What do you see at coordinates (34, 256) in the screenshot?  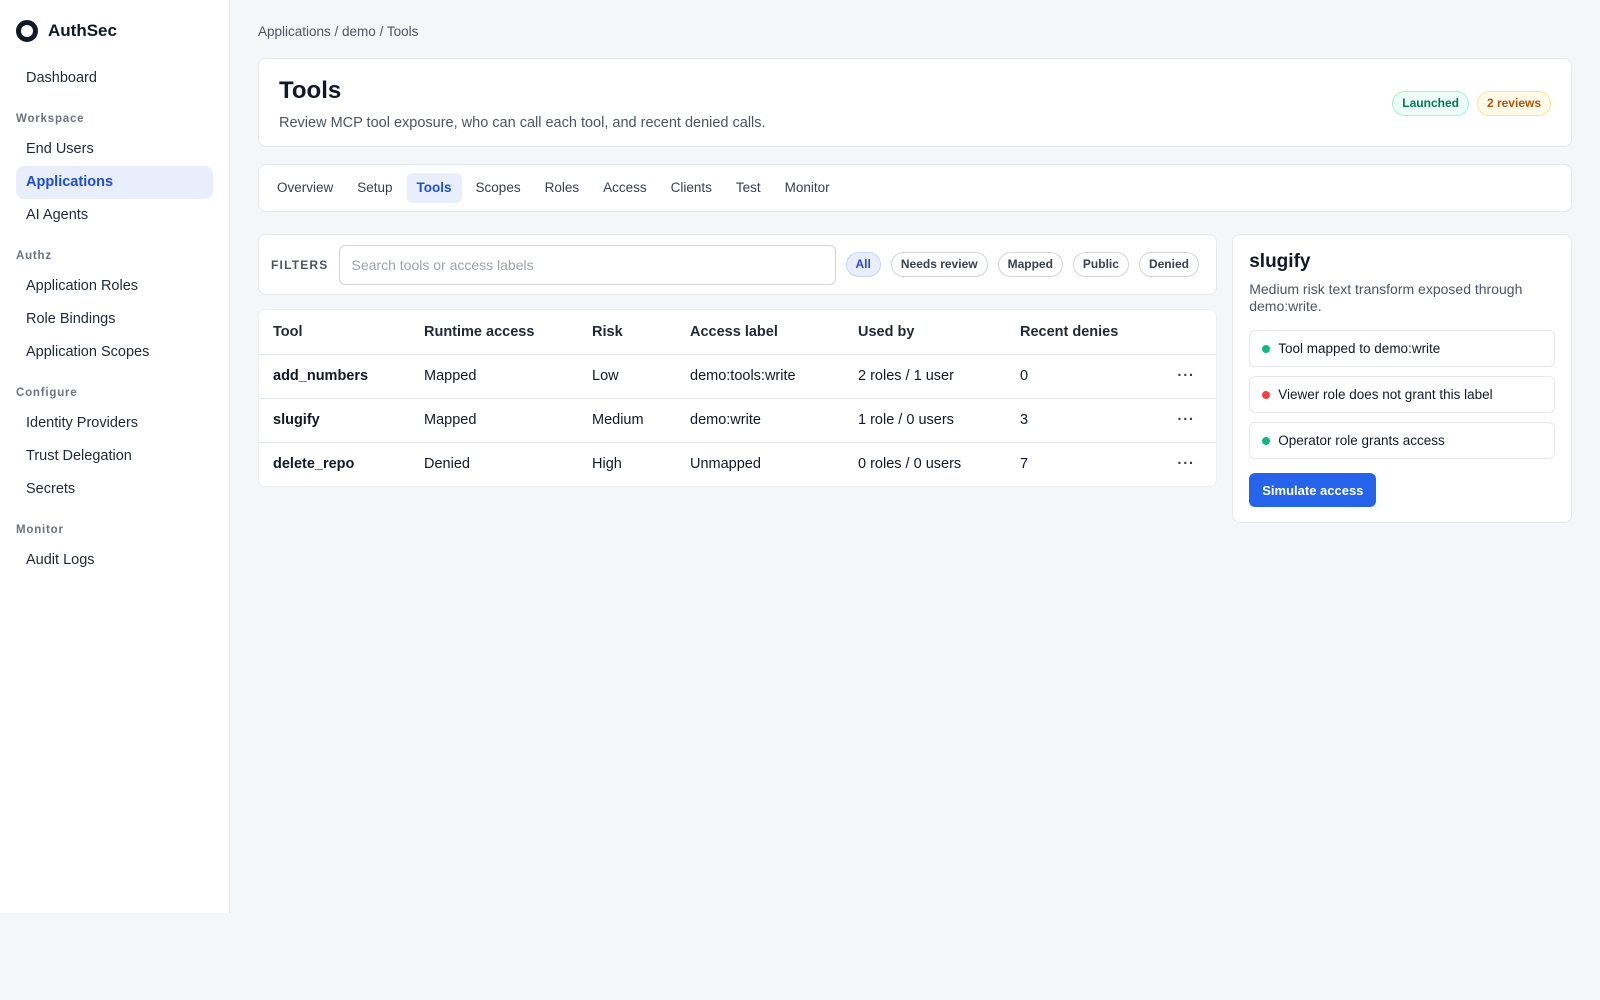 I see `sidebar-section-title: Authz` at bounding box center [34, 256].